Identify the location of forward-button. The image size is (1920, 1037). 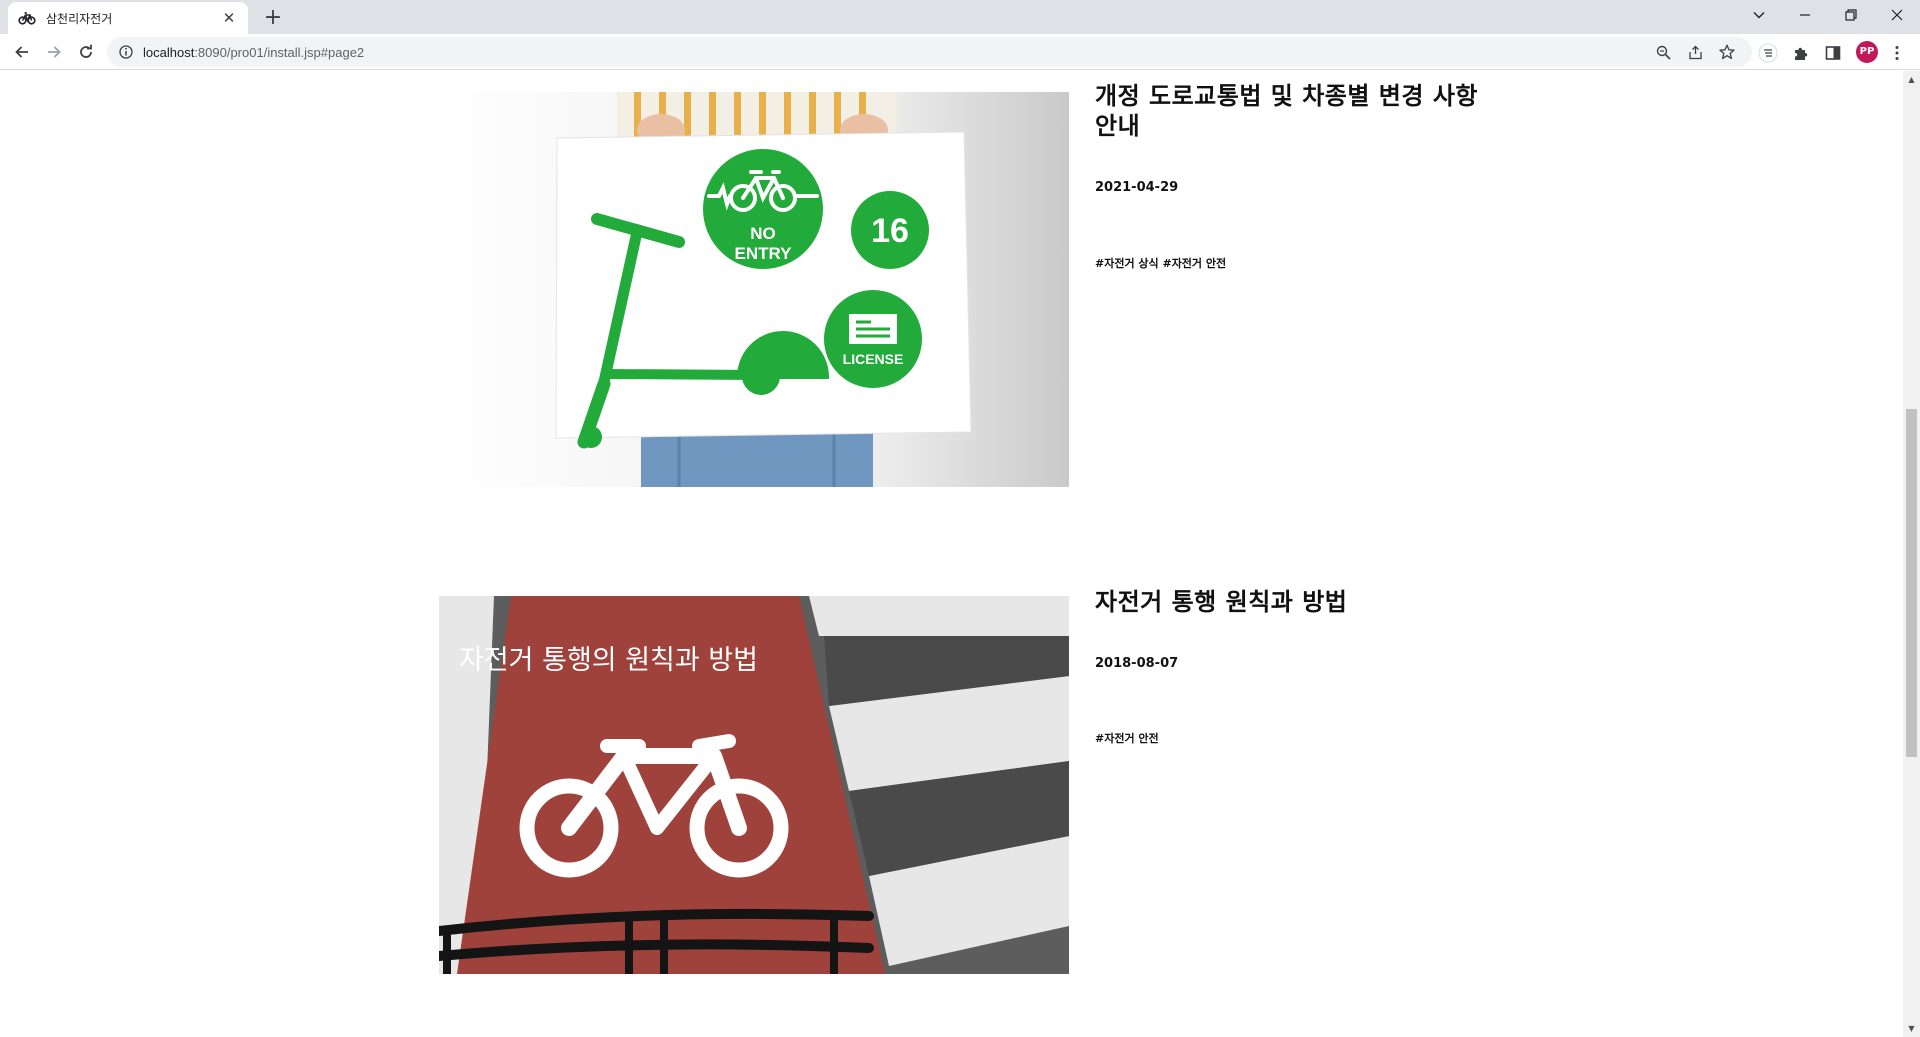
(54, 52).